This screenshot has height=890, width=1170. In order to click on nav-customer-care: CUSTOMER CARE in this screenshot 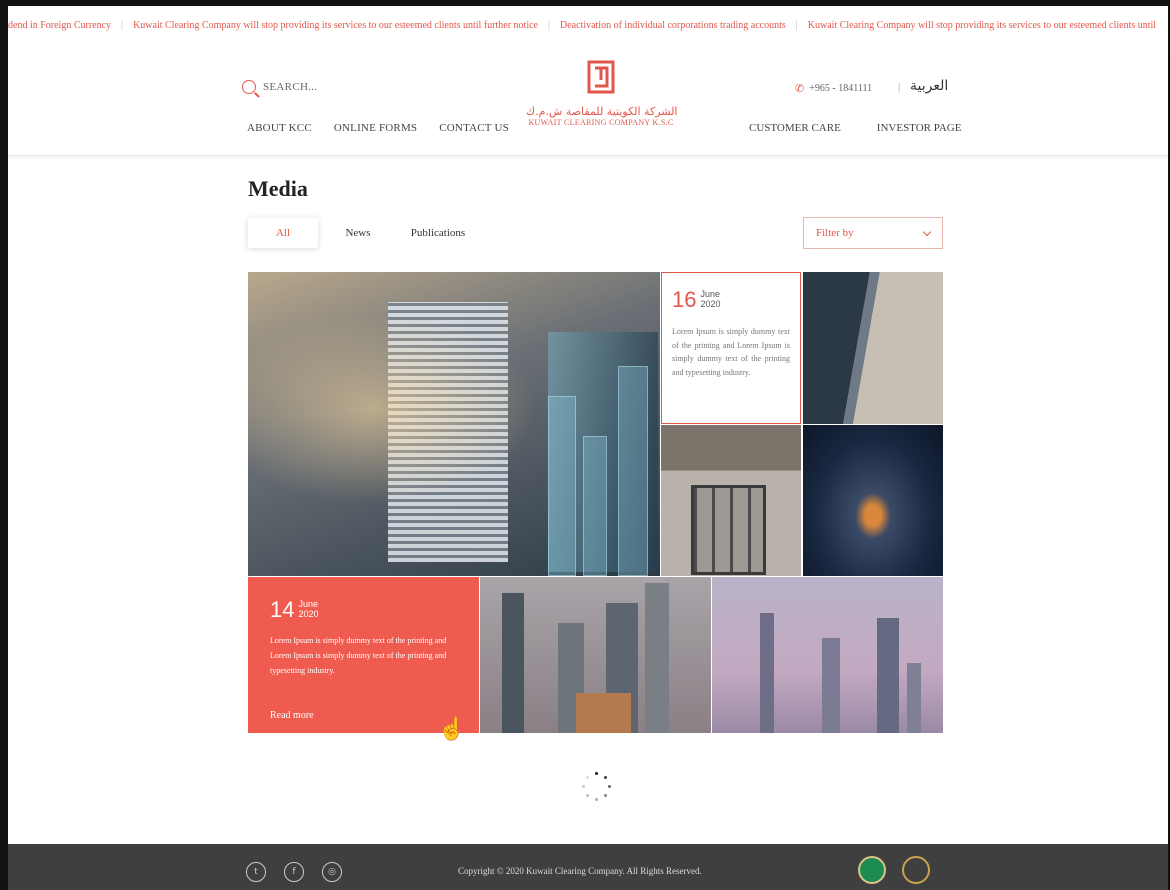, I will do `click(795, 128)`.